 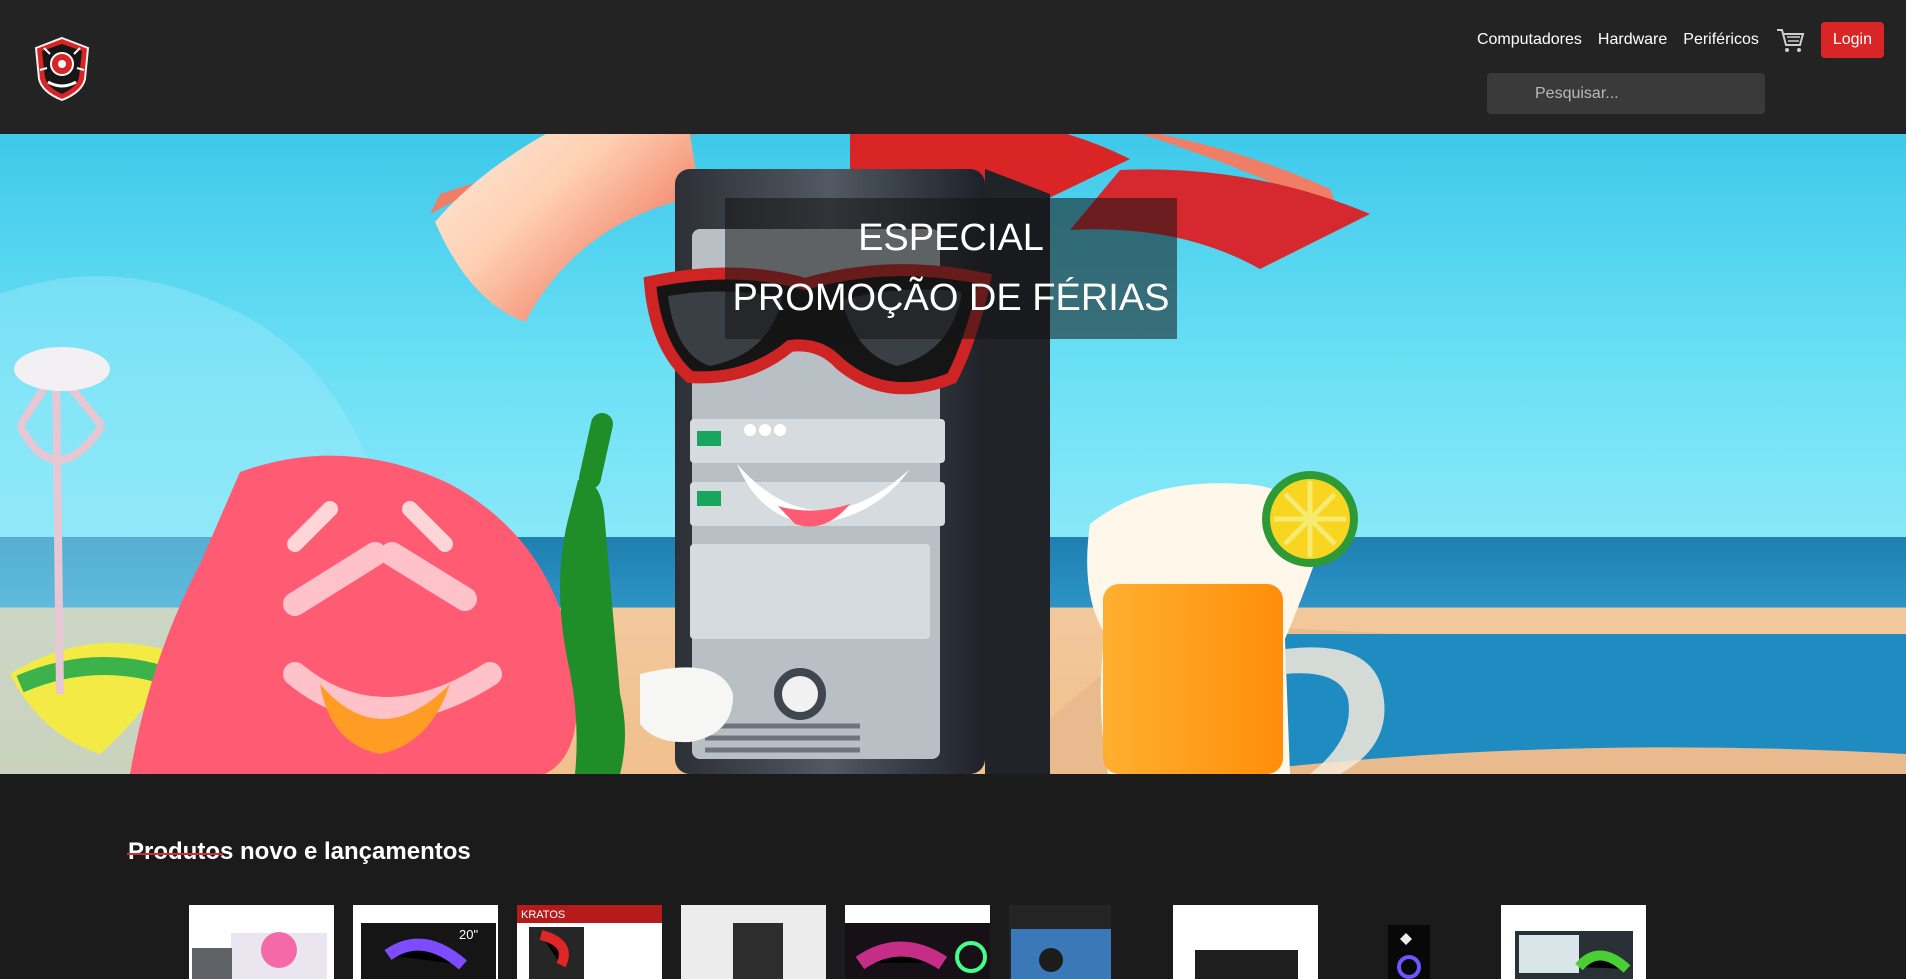 I want to click on promo-vacation-text: PROMOÇÃO DE FÉRIAS, so click(x=951, y=298).